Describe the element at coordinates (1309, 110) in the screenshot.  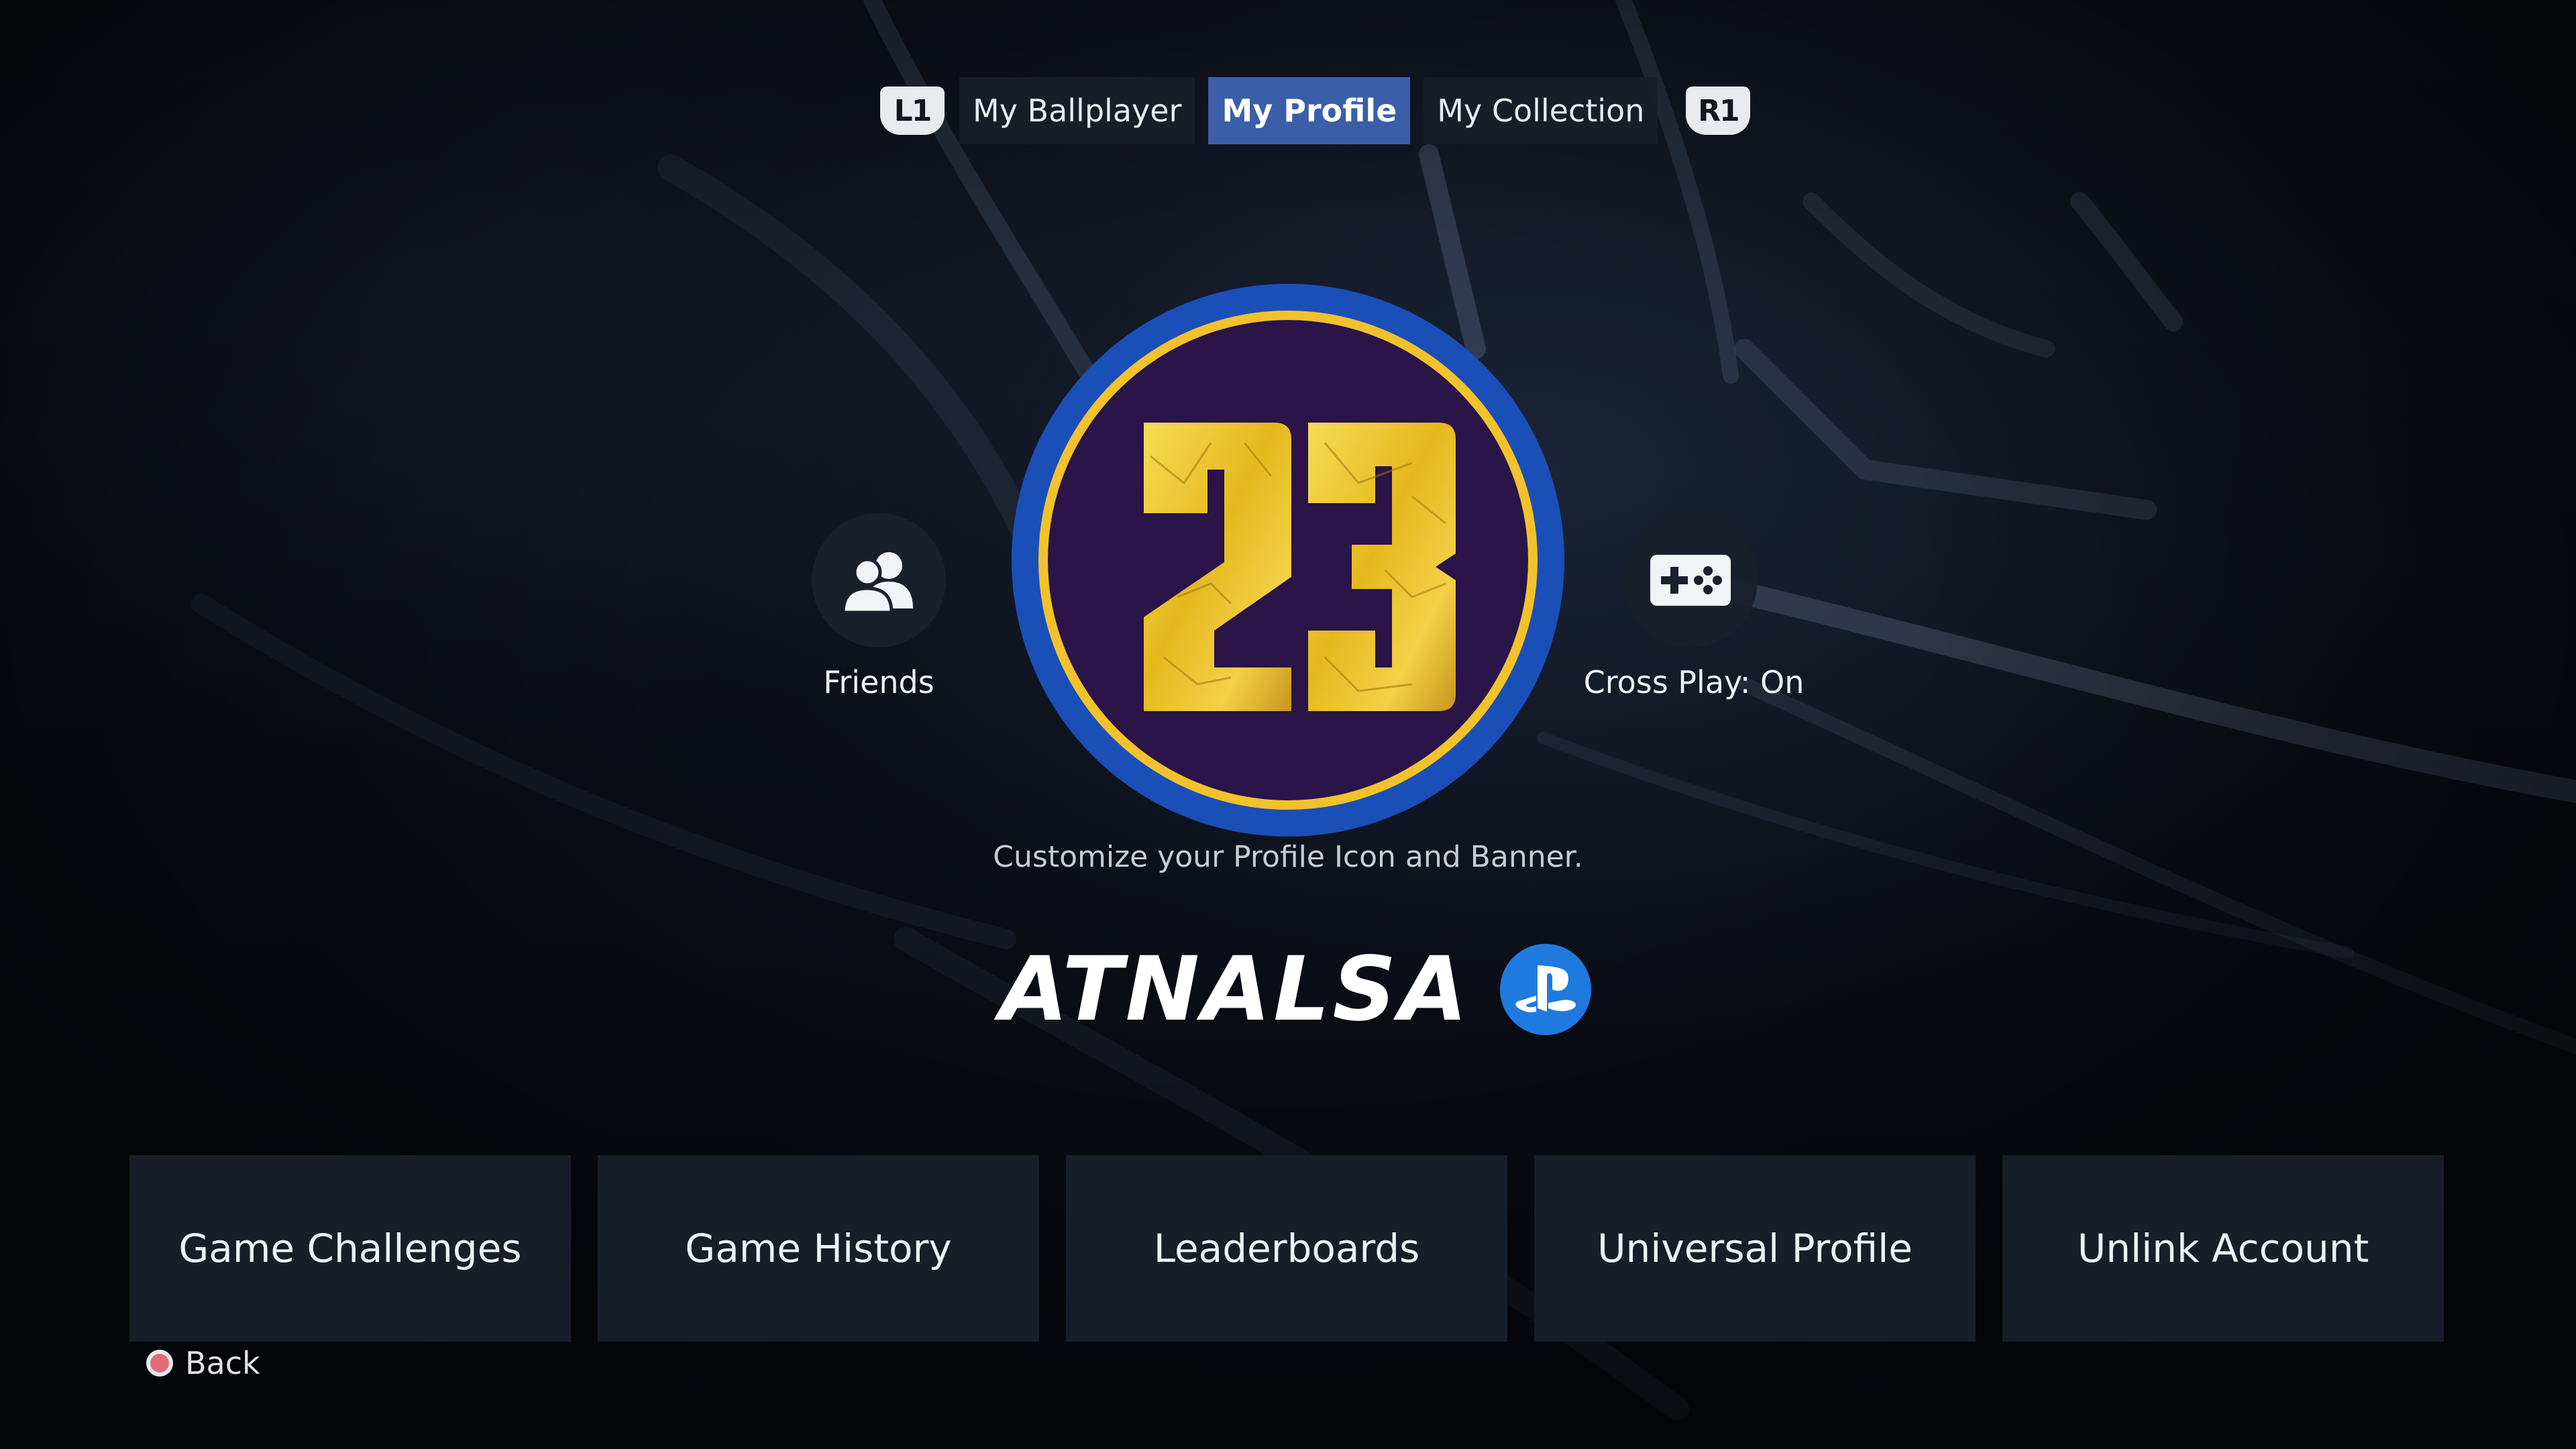
I see `tab-my-profile: My Profile` at that location.